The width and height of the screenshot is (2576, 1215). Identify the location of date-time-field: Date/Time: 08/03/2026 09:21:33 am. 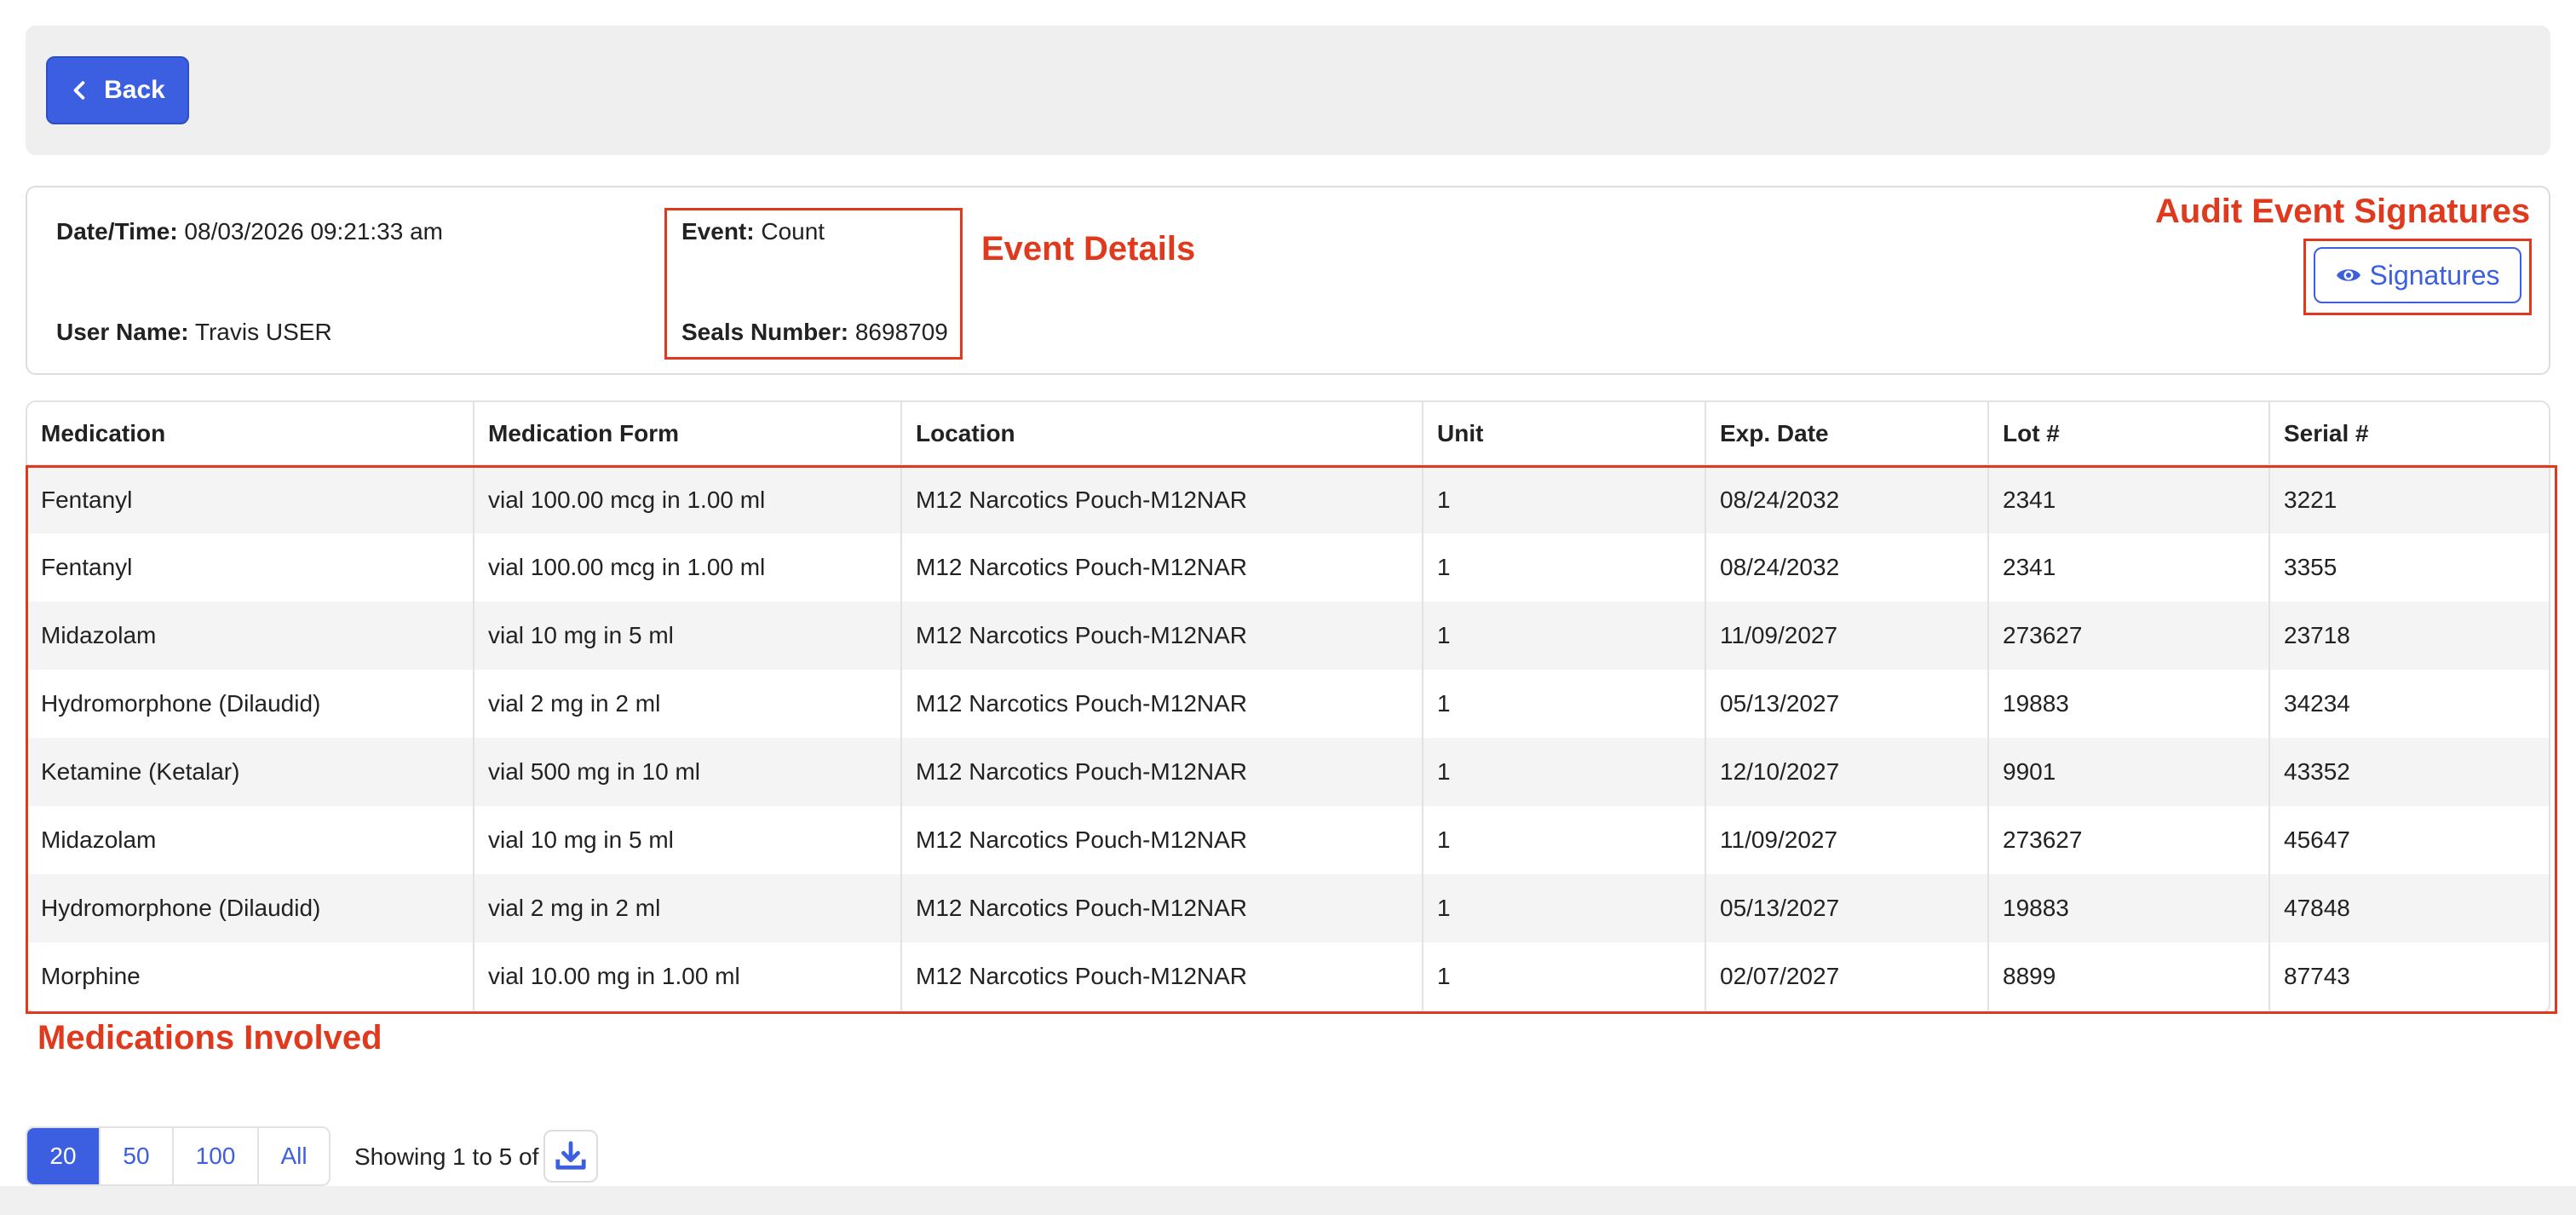
(250, 231).